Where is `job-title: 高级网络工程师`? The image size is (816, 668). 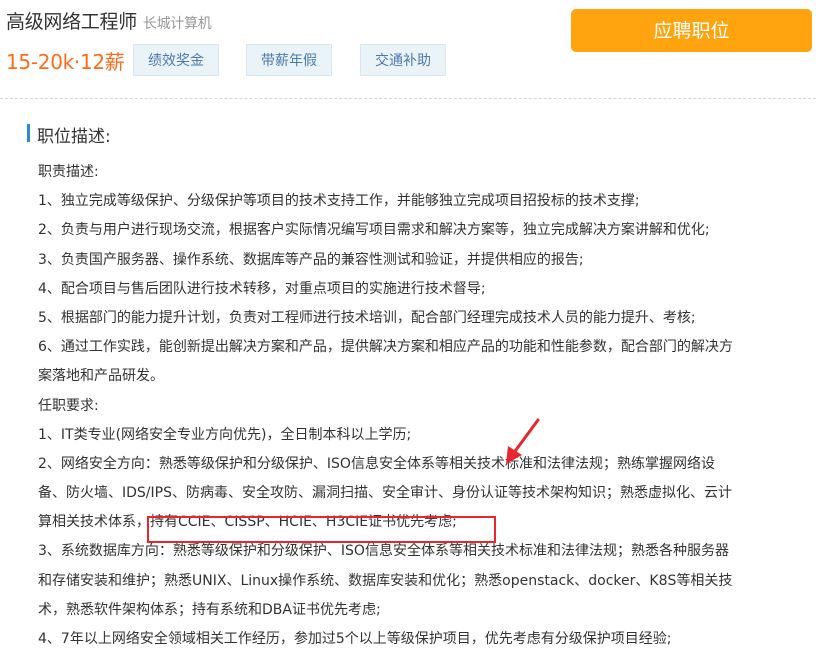
job-title: 高级网络工程师 is located at coordinates (71, 22).